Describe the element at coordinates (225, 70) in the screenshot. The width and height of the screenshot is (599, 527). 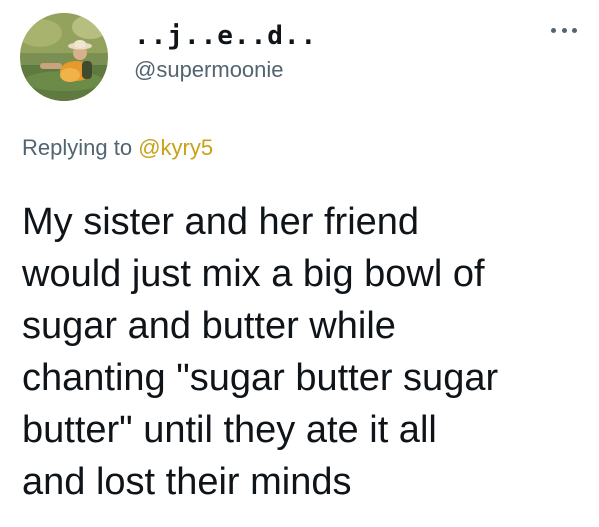
I see `user-handle: @supermoonie` at that location.